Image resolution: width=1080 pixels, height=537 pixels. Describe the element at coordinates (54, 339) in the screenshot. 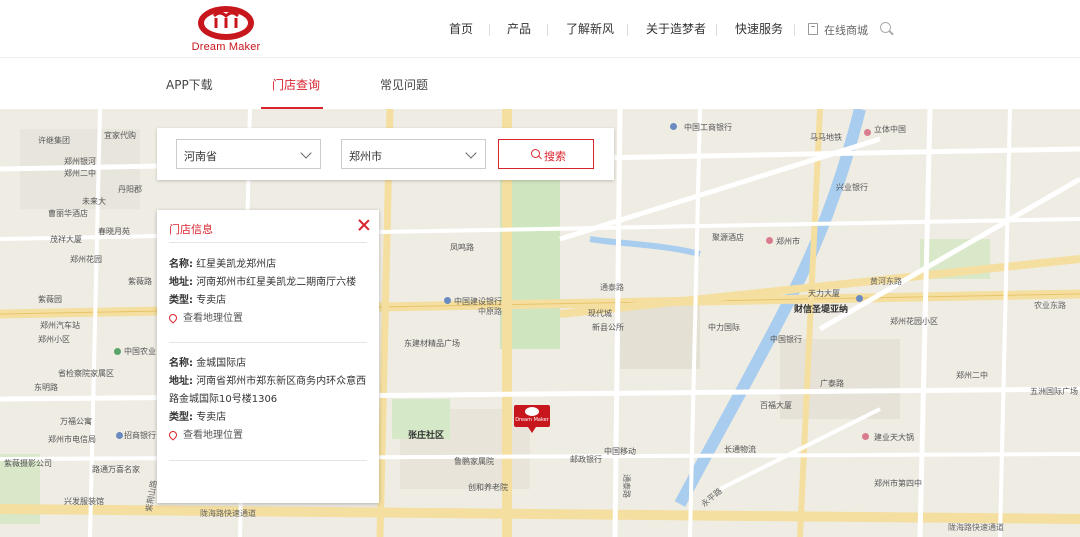

I see `map-label: 郑州小区` at that location.